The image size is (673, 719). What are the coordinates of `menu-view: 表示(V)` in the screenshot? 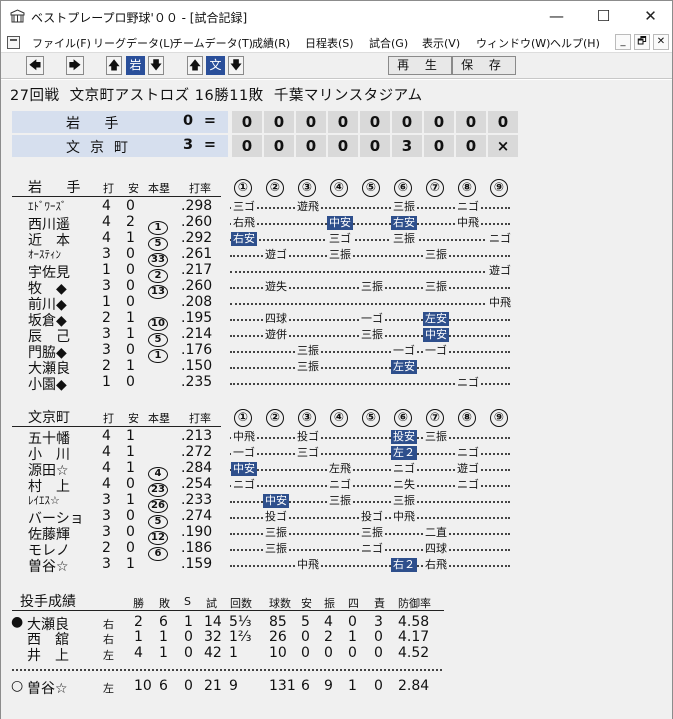 It's located at (441, 43).